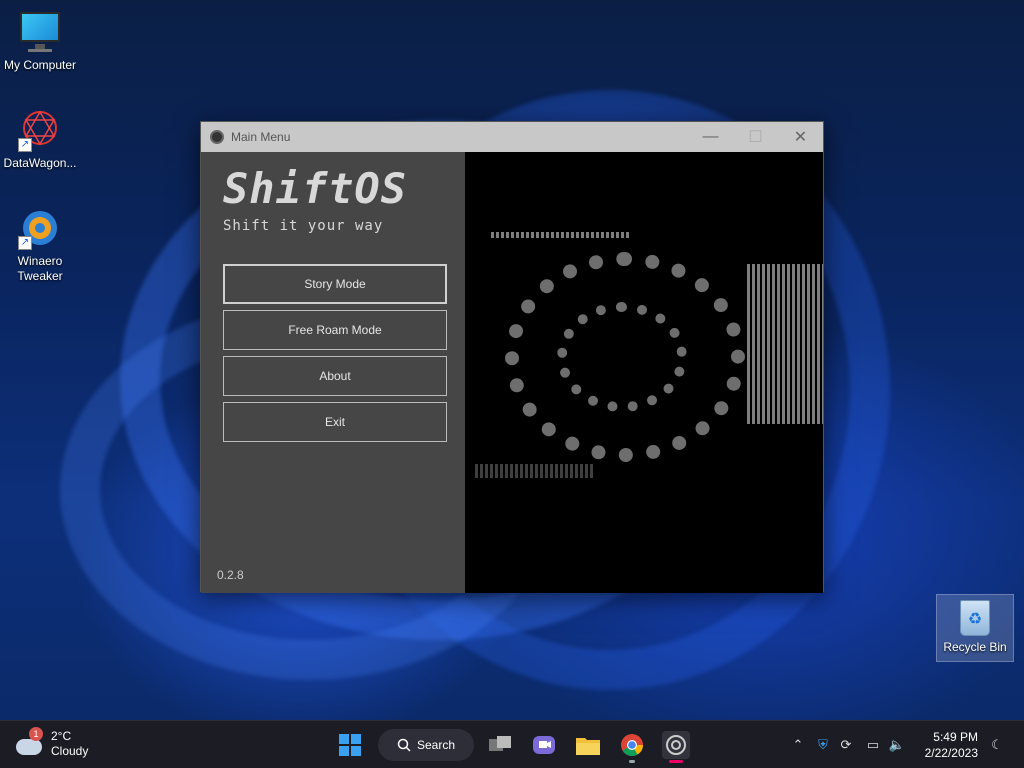 This screenshot has width=1024, height=768. What do you see at coordinates (36, 734) in the screenshot?
I see `notification-badge: 1` at bounding box center [36, 734].